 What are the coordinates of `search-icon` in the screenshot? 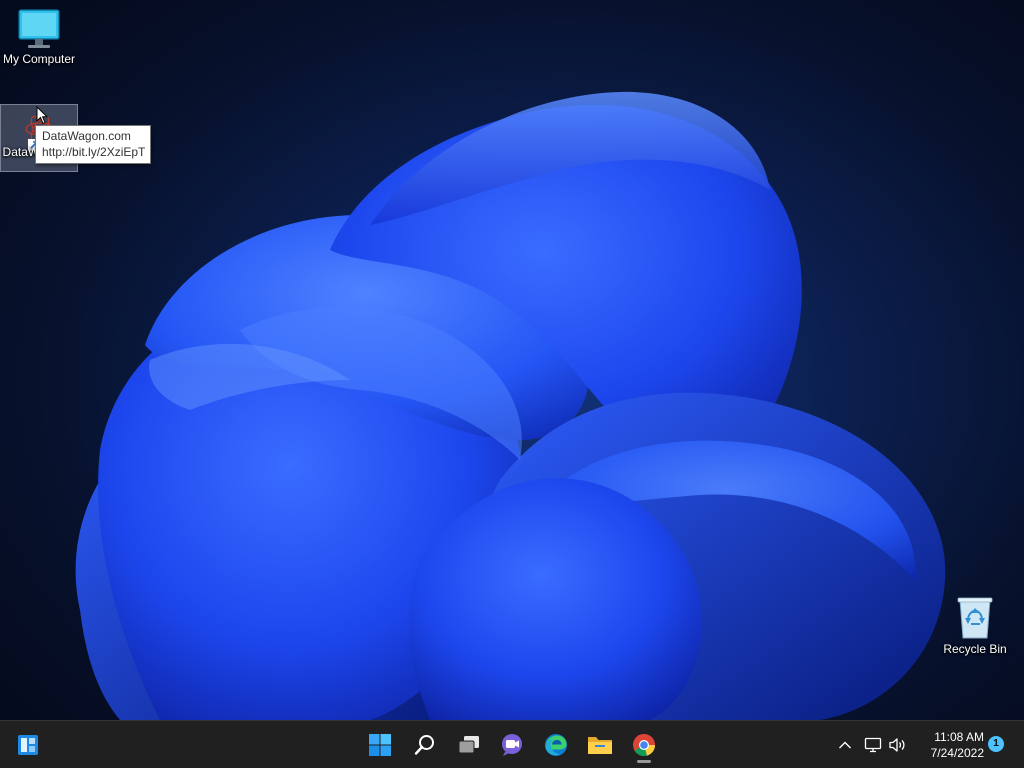 It's located at (424, 745).